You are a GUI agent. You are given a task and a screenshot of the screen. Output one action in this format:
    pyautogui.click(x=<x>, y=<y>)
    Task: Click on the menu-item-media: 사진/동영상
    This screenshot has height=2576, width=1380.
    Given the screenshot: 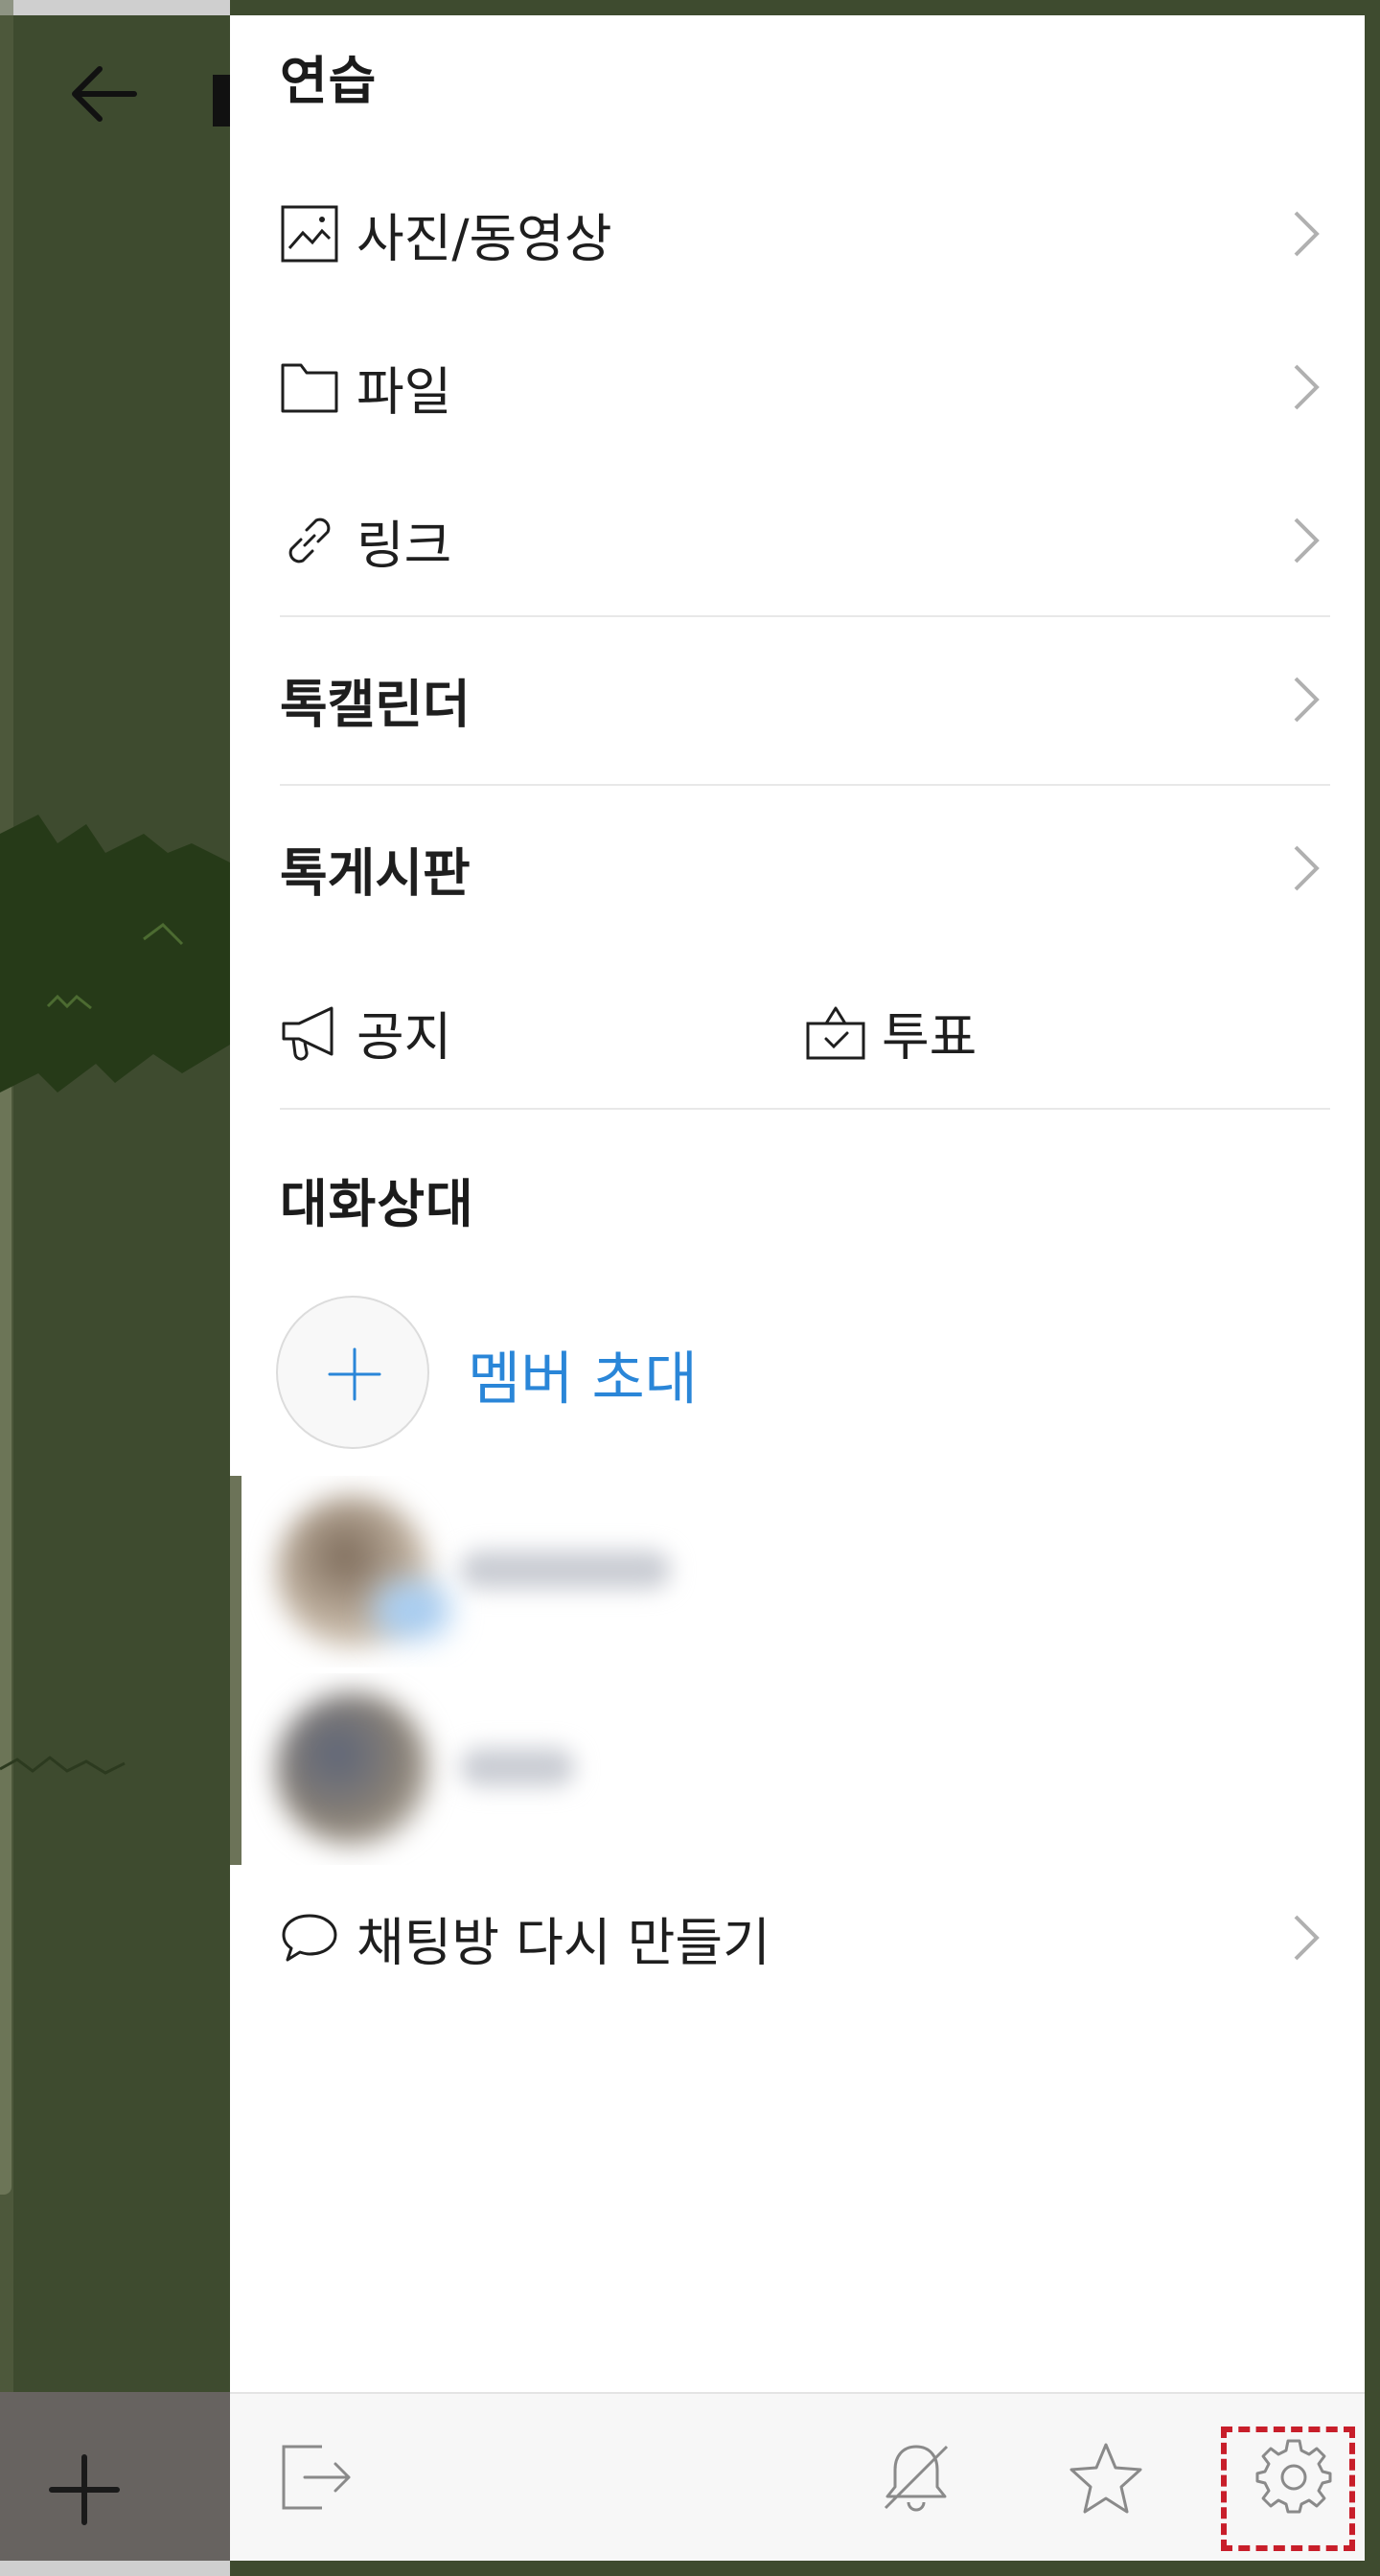 What is the action you would take?
    pyautogui.click(x=797, y=234)
    